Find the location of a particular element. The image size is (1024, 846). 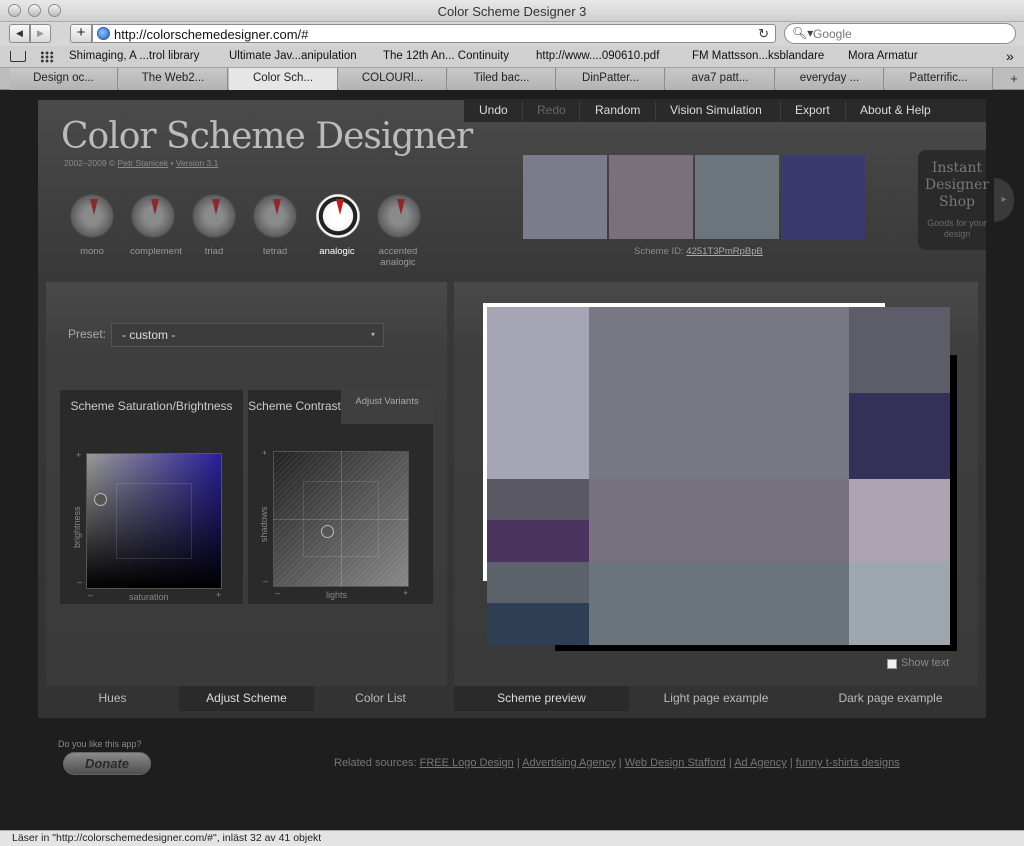

top-sites-grid-icon is located at coordinates (47, 57).